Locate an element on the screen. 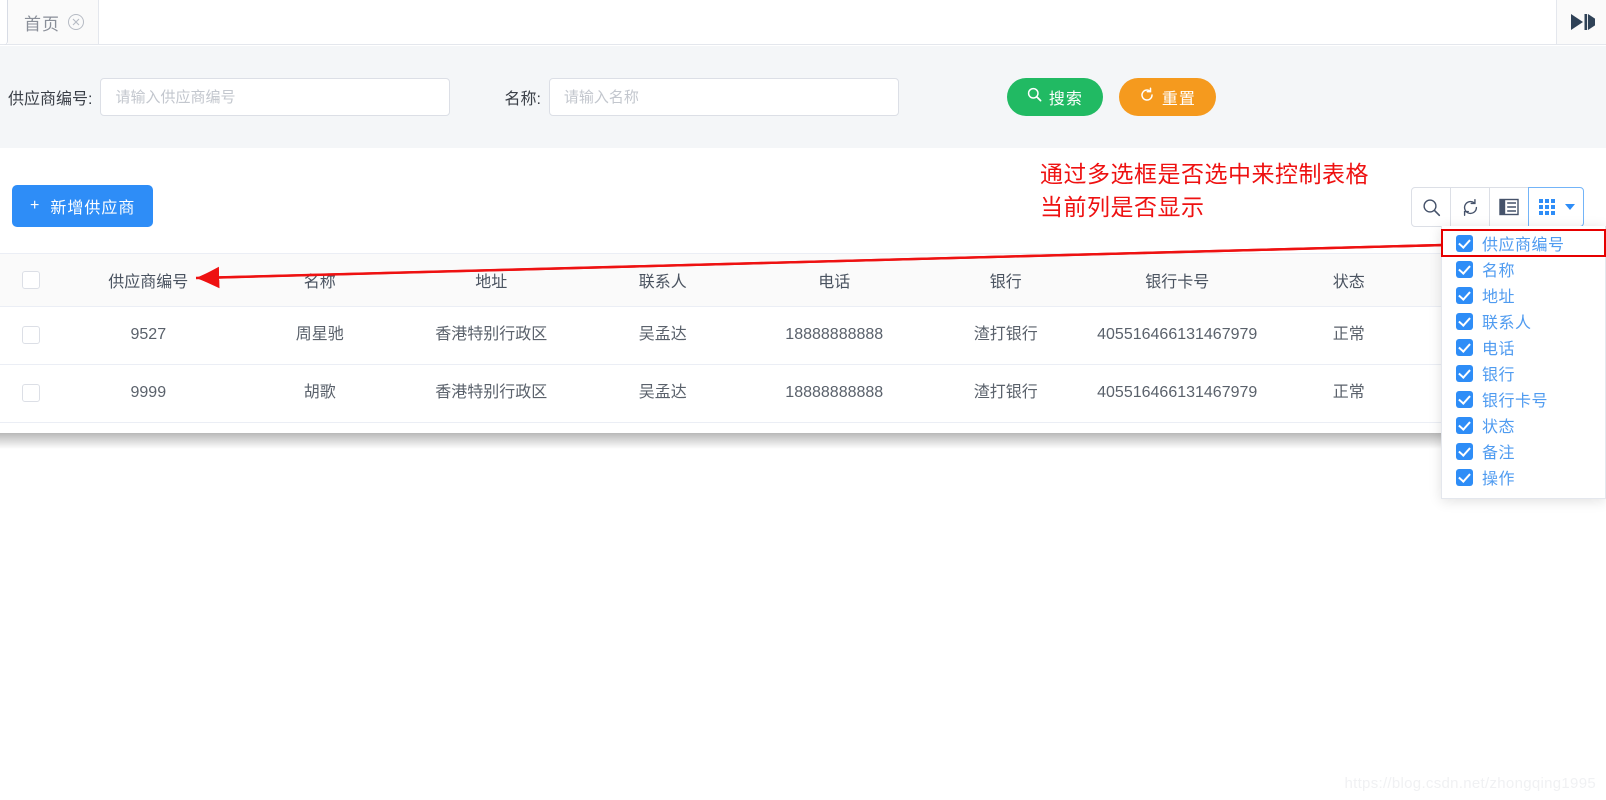 The width and height of the screenshot is (1606, 800). tab-close-icon is located at coordinates (76, 22).